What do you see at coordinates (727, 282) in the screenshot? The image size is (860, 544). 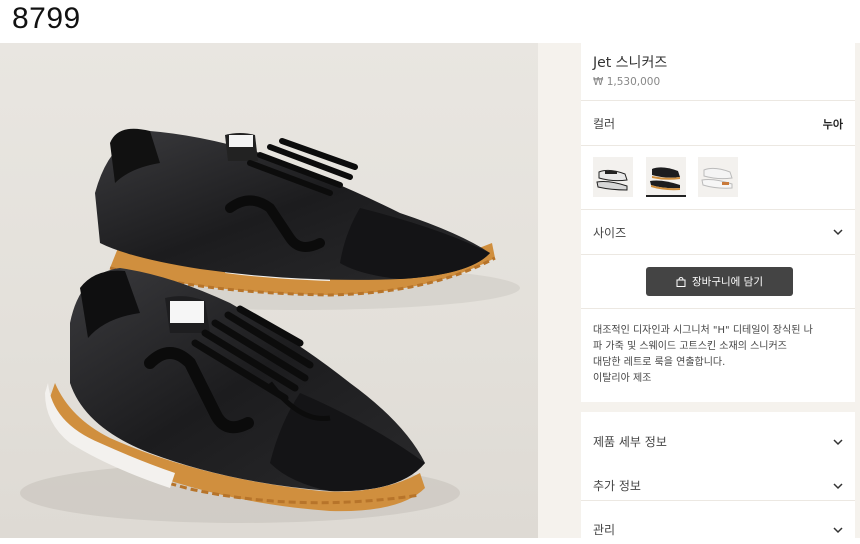 I see `add-to-cart-label: 장바구니에 담기` at bounding box center [727, 282].